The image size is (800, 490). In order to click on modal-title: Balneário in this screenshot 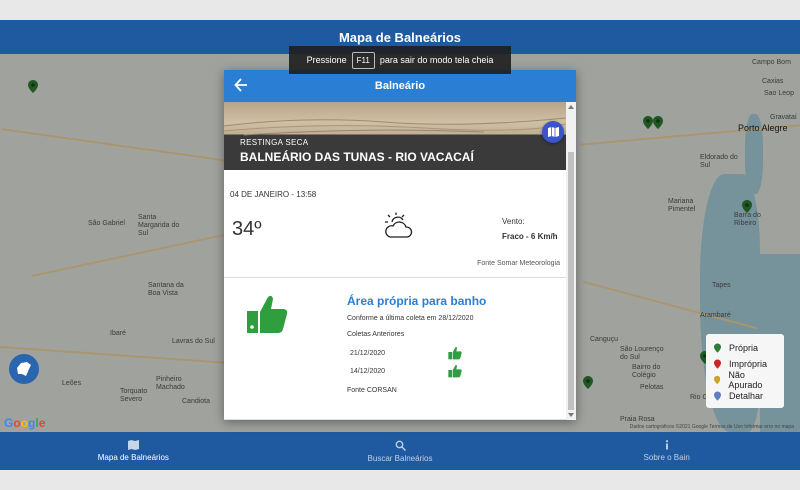, I will do `click(400, 86)`.